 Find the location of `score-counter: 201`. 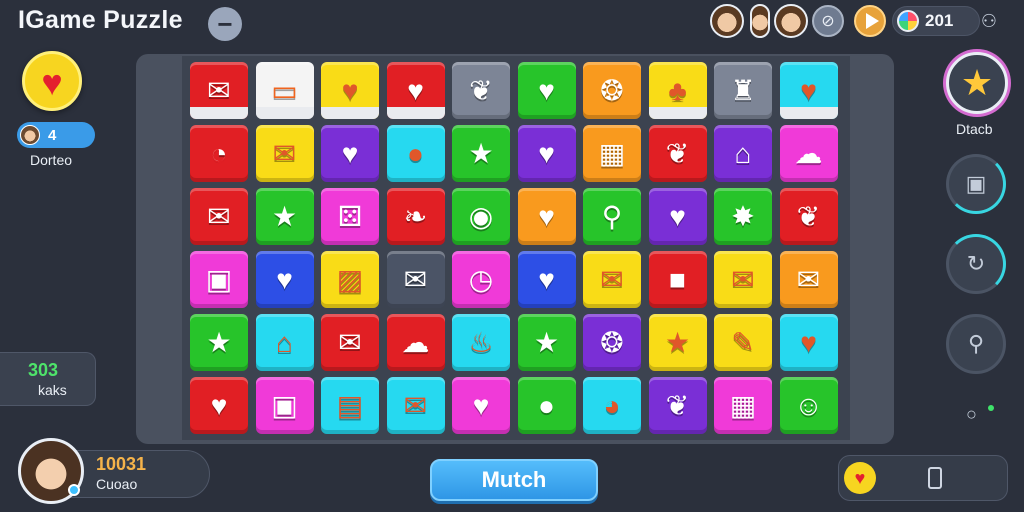

score-counter: 201 is located at coordinates (936, 21).